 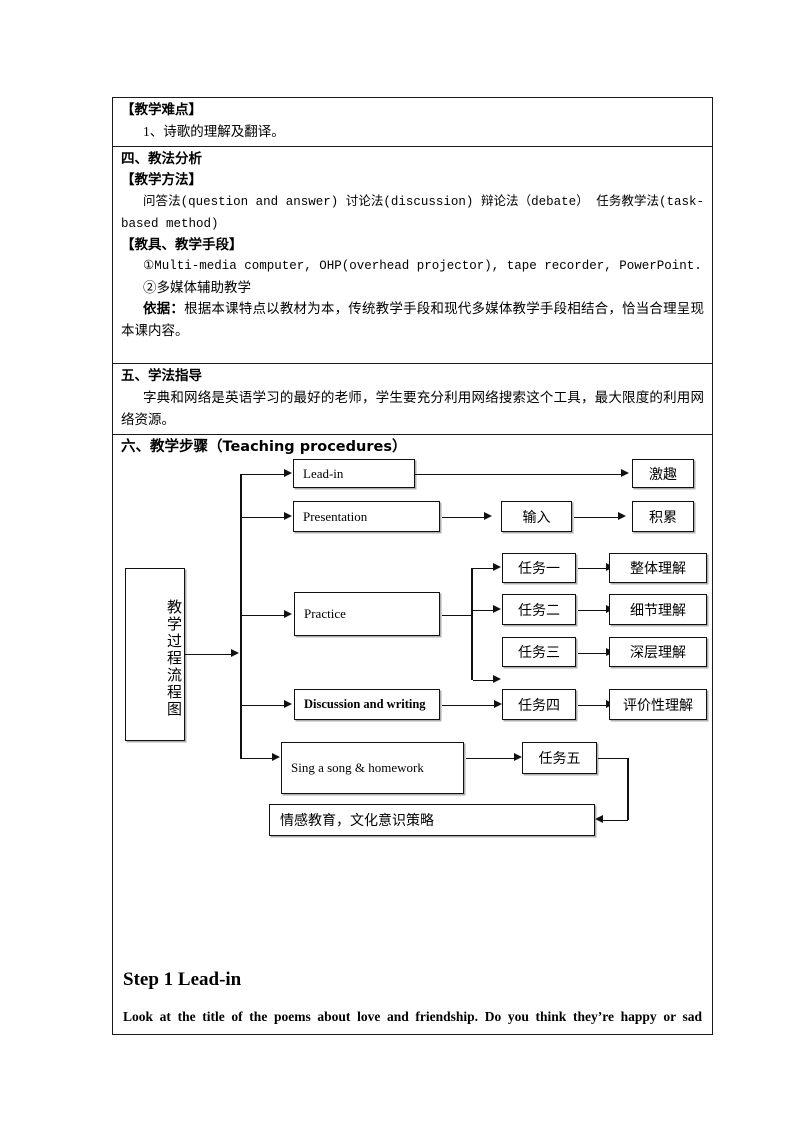 I want to click on connector-into-emotion, so click(x=615, y=820).